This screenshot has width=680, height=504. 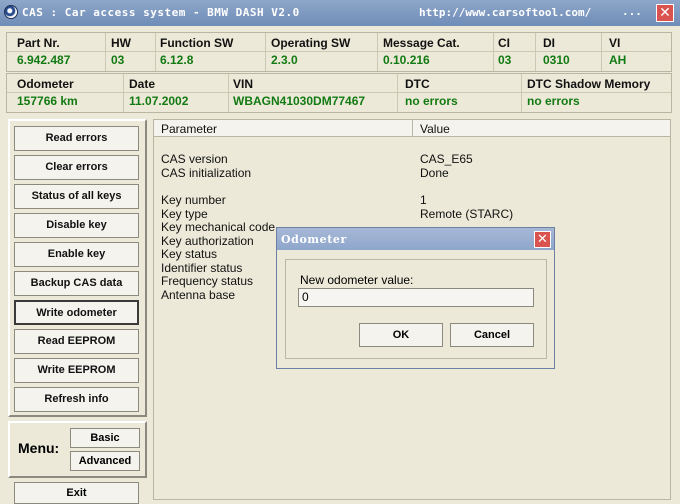 What do you see at coordinates (542, 239) in the screenshot?
I see `dialog-close-icon: ✕` at bounding box center [542, 239].